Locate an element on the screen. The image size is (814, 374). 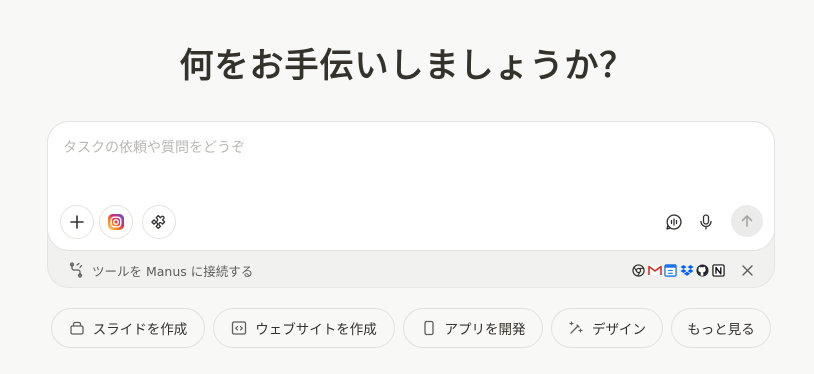
add-button is located at coordinates (77, 222).